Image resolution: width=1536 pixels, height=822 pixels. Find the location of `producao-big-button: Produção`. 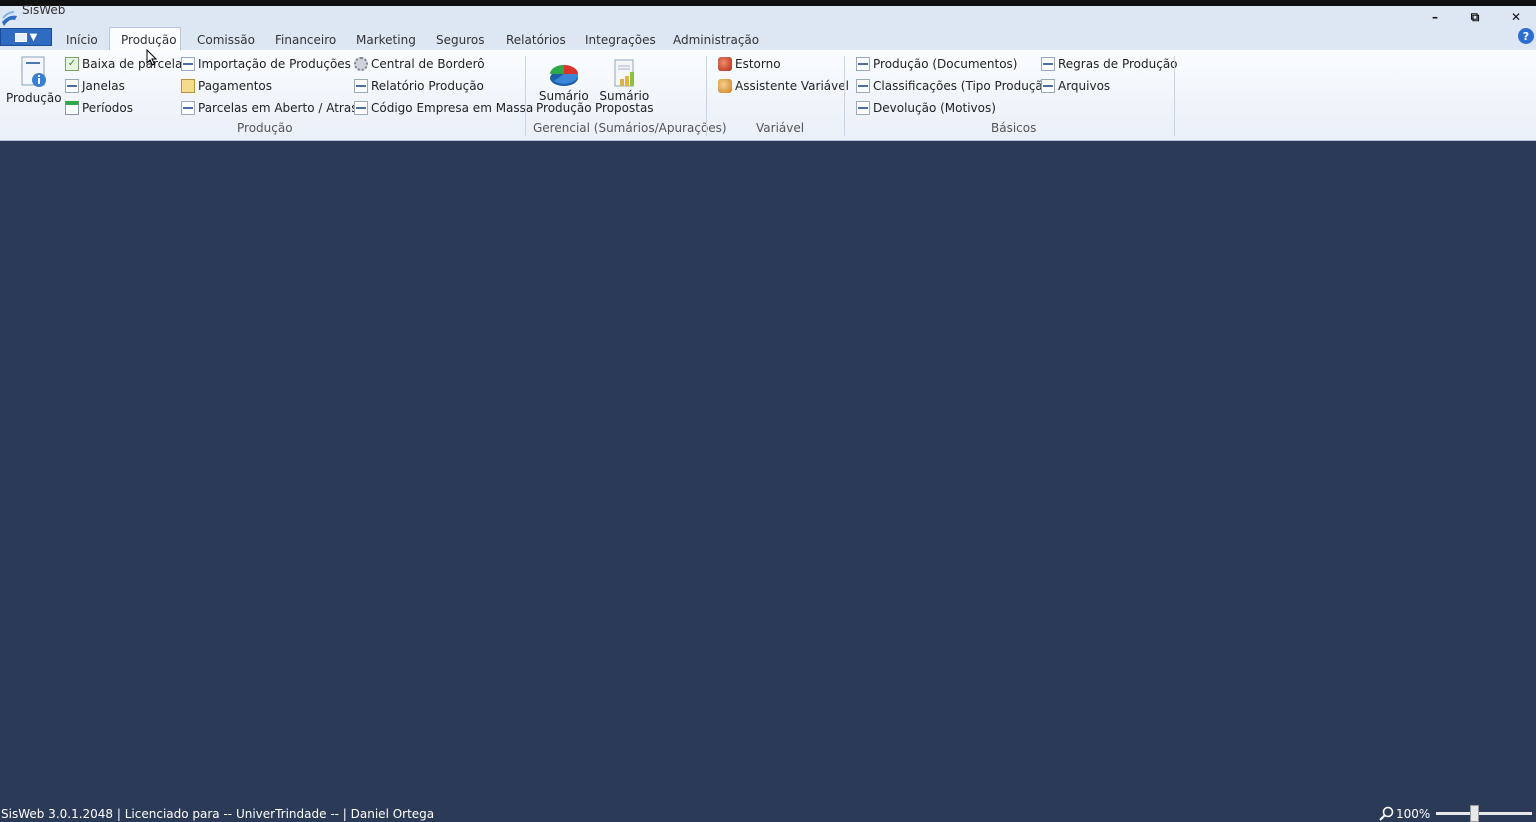

producao-big-button: Produção is located at coordinates (34, 80).